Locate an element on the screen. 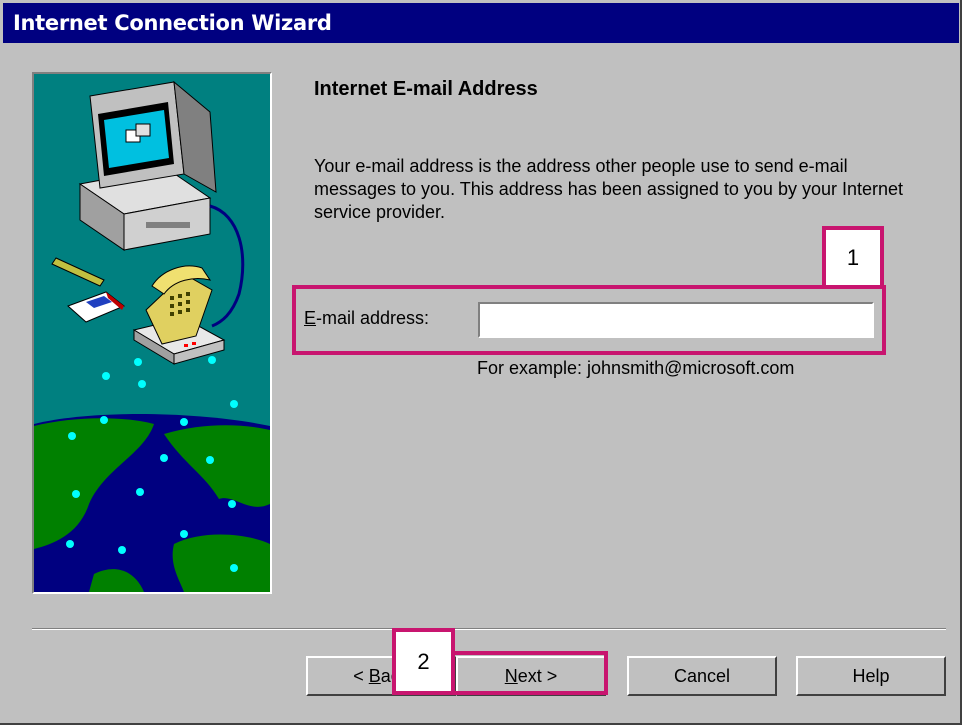 The image size is (962, 725). annotation-marker-2: 2 is located at coordinates (423, 661).